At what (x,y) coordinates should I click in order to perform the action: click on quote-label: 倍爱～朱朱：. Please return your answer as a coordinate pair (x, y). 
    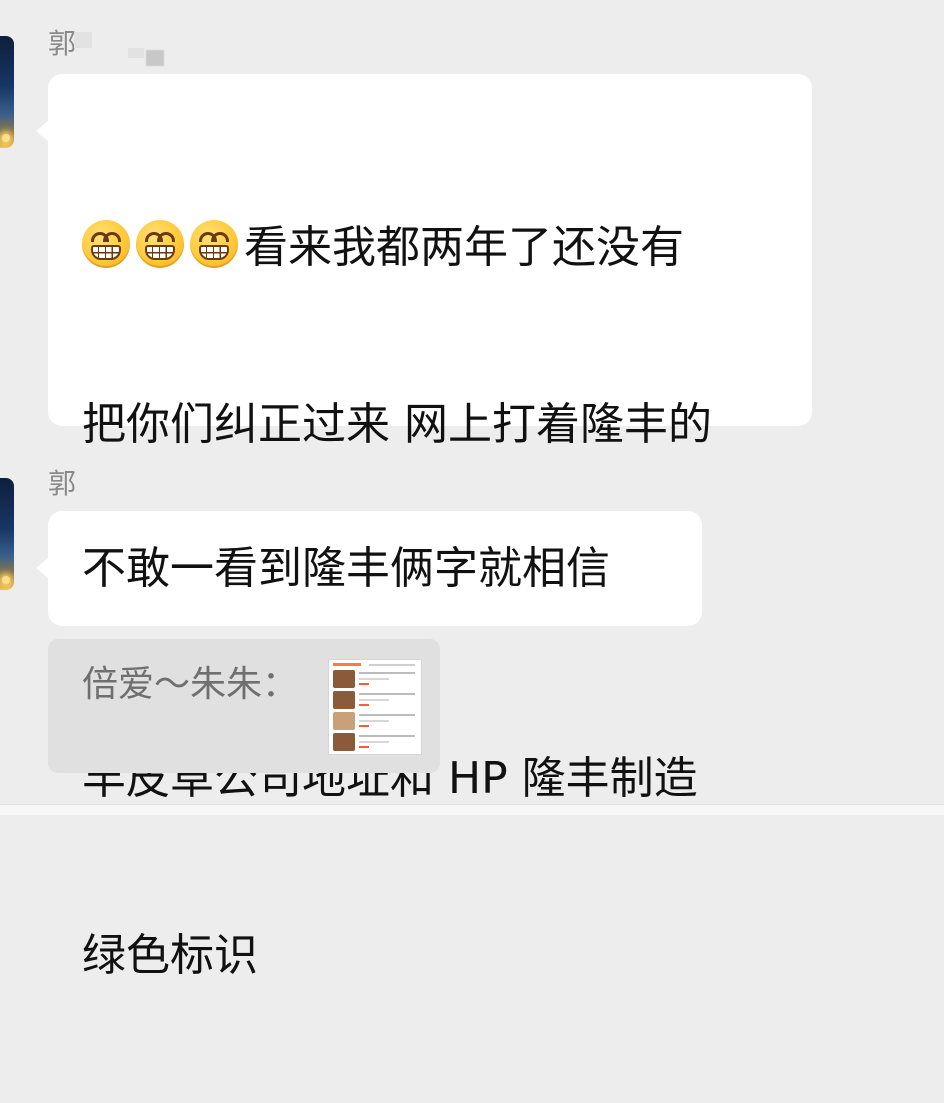
    Looking at the image, I should click on (190, 684).